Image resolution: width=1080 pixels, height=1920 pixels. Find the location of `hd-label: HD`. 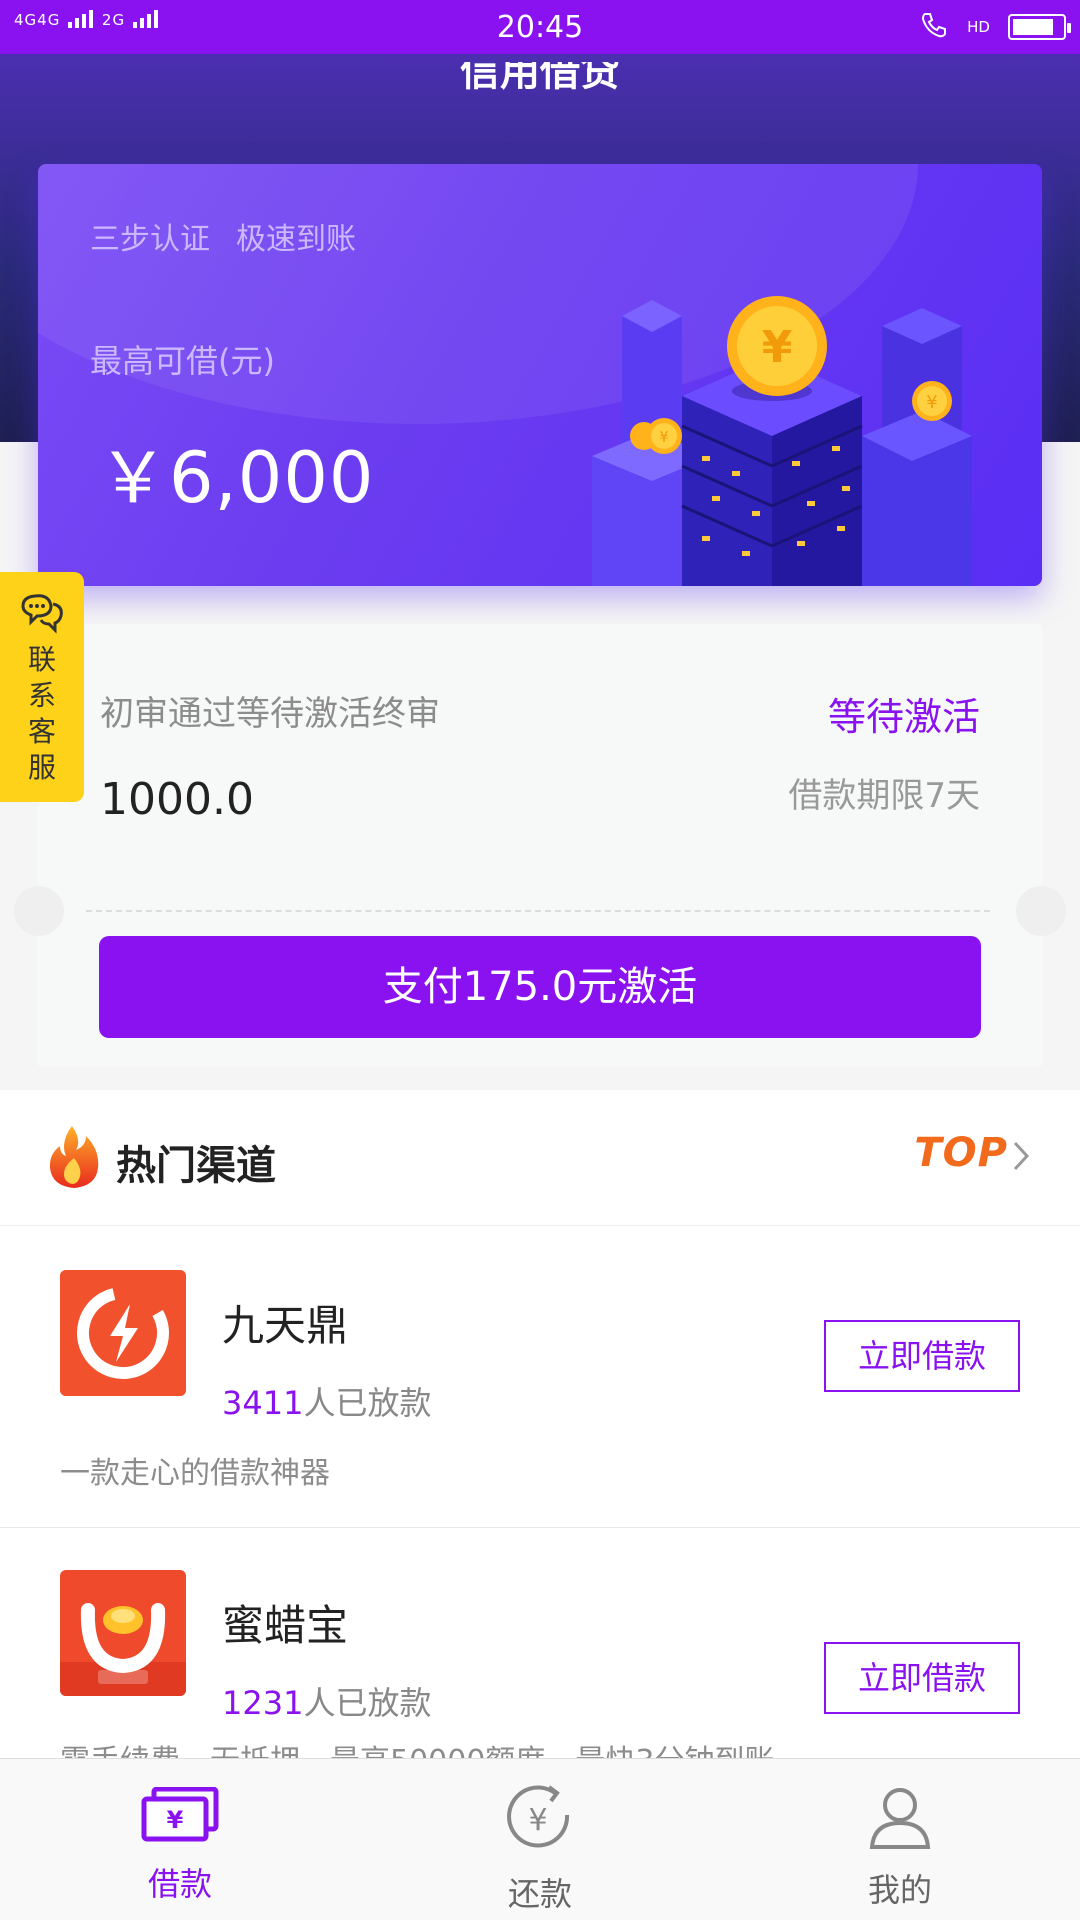

hd-label: HD is located at coordinates (978, 27).